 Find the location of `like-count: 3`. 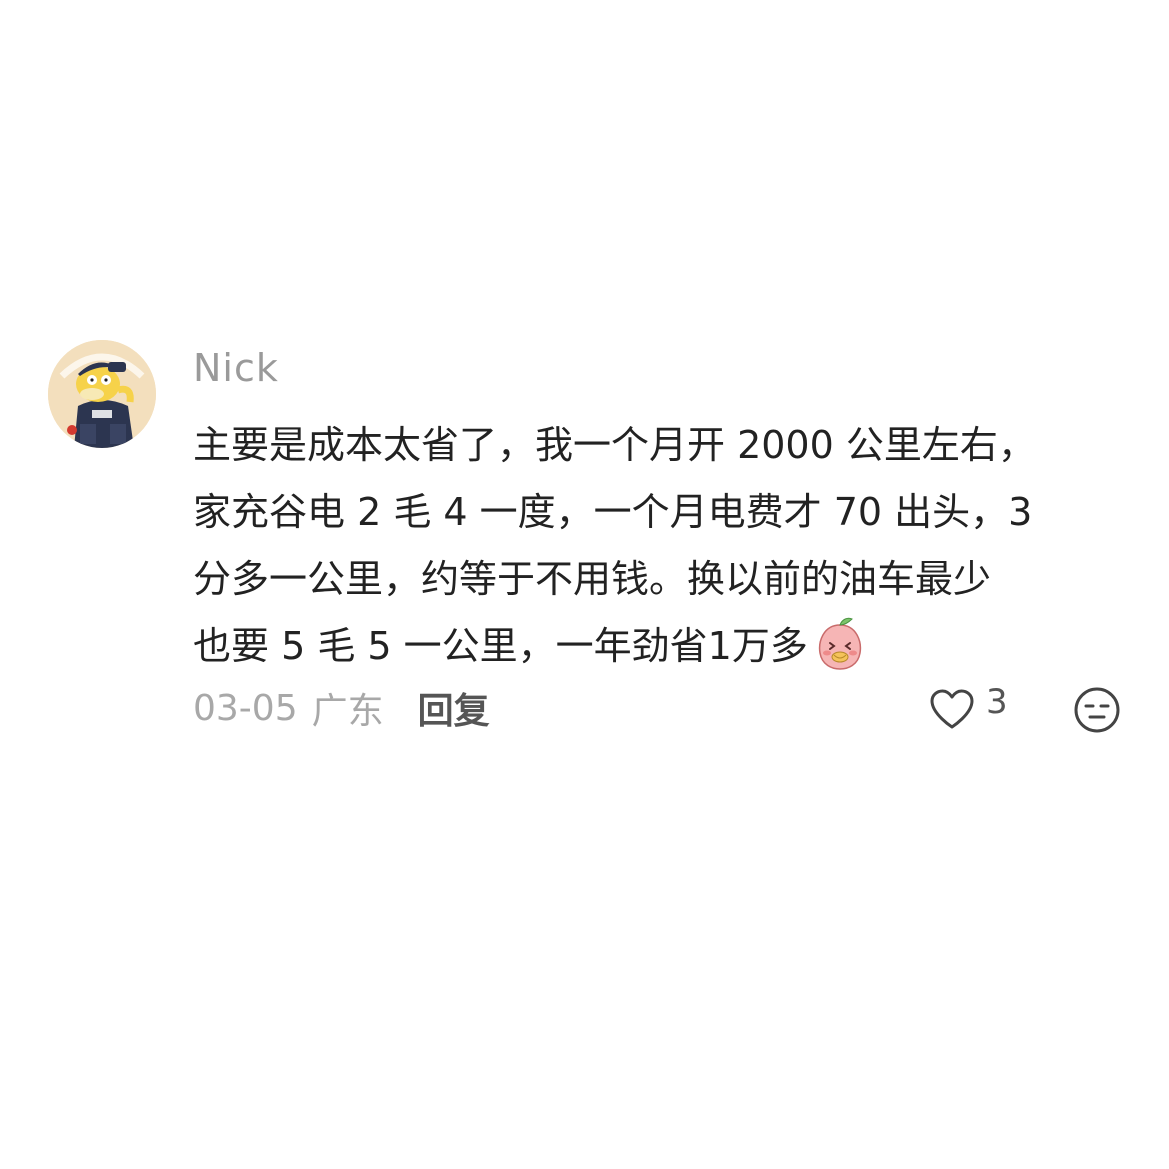

like-count: 3 is located at coordinates (997, 702).